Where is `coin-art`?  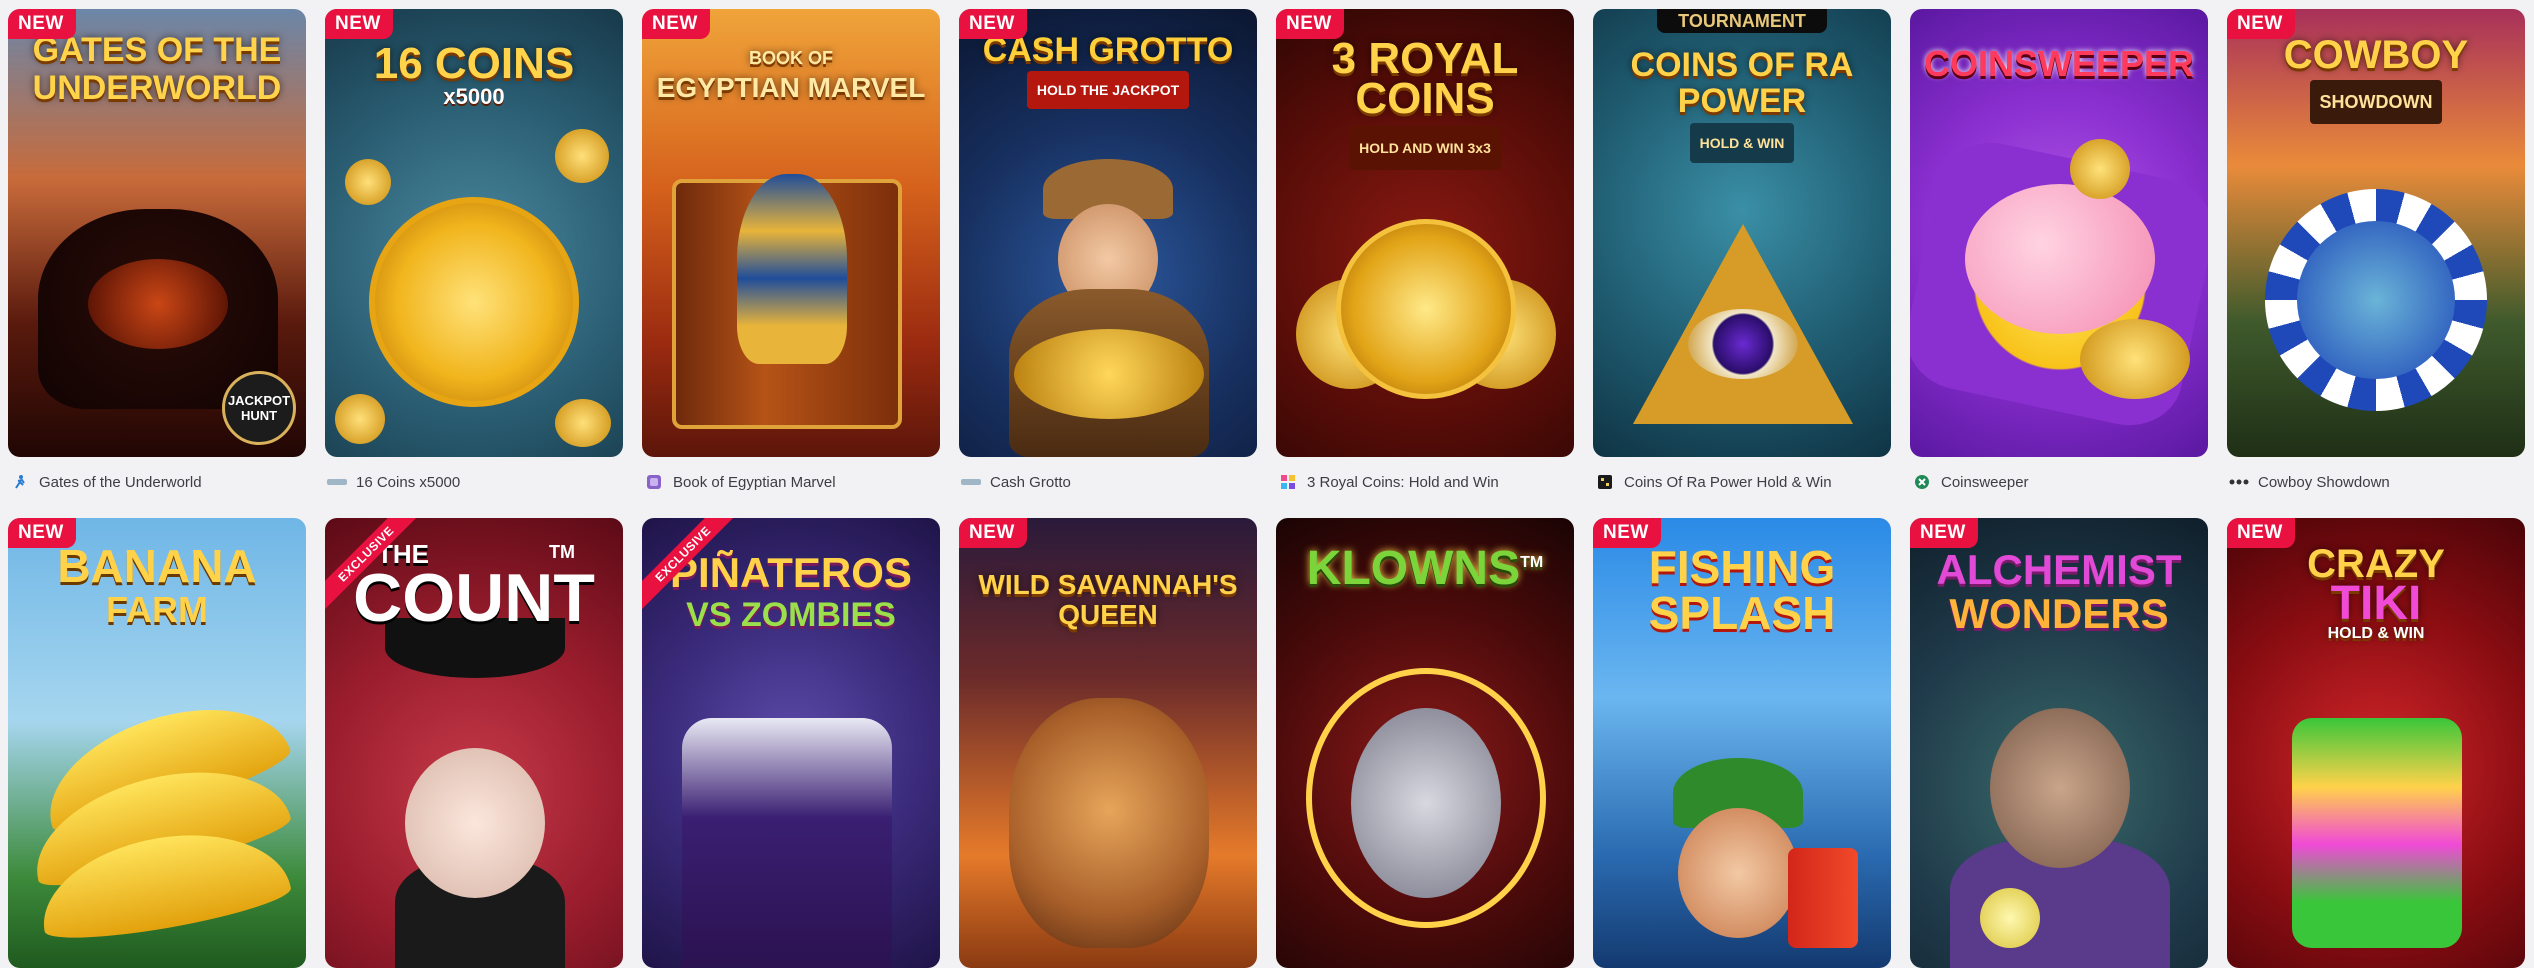
coin-art is located at coordinates (2100, 169).